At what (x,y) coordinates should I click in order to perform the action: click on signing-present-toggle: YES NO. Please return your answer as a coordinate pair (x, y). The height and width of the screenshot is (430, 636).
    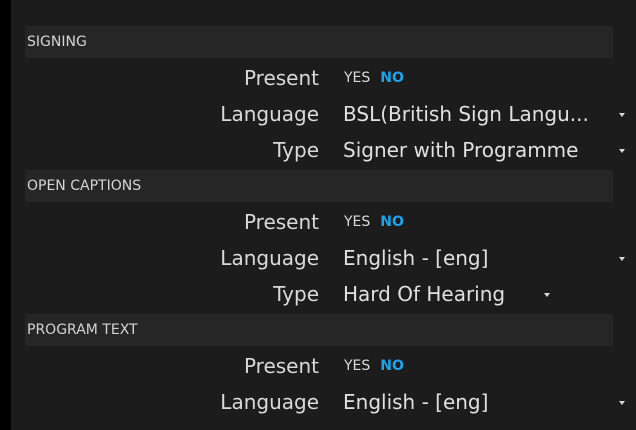
    Looking at the image, I should click on (374, 78).